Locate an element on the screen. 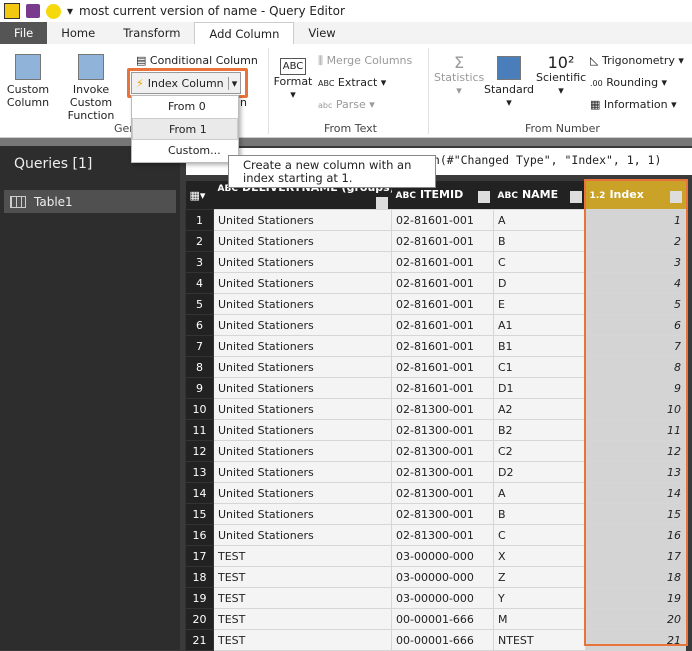 This screenshot has width=692, height=651. row-number: 2 is located at coordinates (199, 241).